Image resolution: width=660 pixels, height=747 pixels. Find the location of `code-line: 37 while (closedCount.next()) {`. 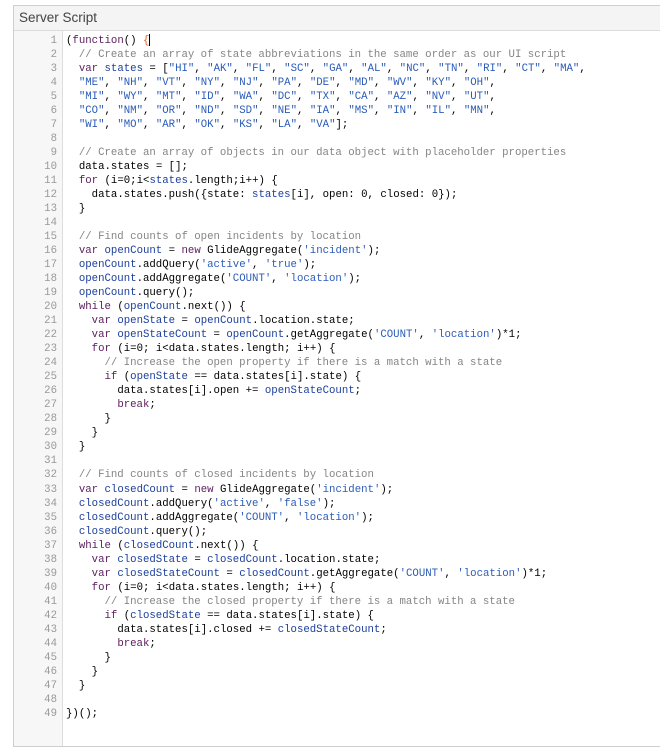

code-line: 37 while (closedCount.next()) { is located at coordinates (337, 546).